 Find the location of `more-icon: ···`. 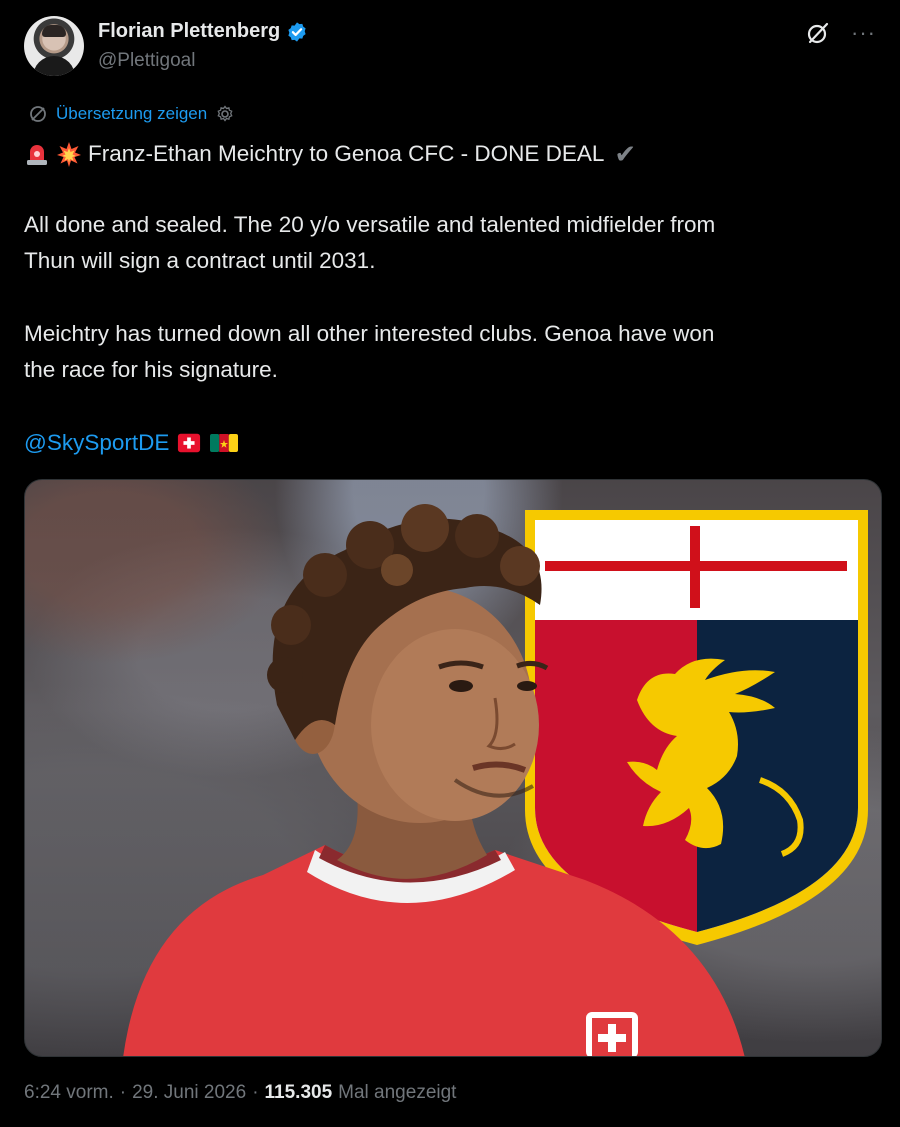

more-icon: ··· is located at coordinates (863, 33).